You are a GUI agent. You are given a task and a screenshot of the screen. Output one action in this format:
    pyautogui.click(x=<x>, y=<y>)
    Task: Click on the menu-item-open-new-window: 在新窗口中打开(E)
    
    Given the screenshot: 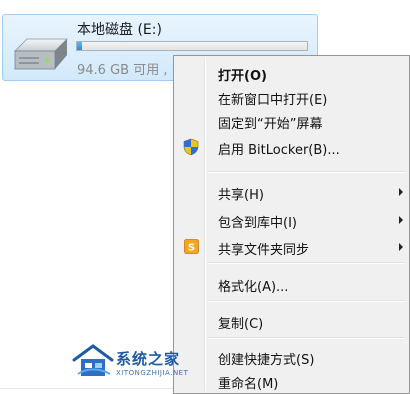 What is the action you would take?
    pyautogui.click(x=291, y=97)
    